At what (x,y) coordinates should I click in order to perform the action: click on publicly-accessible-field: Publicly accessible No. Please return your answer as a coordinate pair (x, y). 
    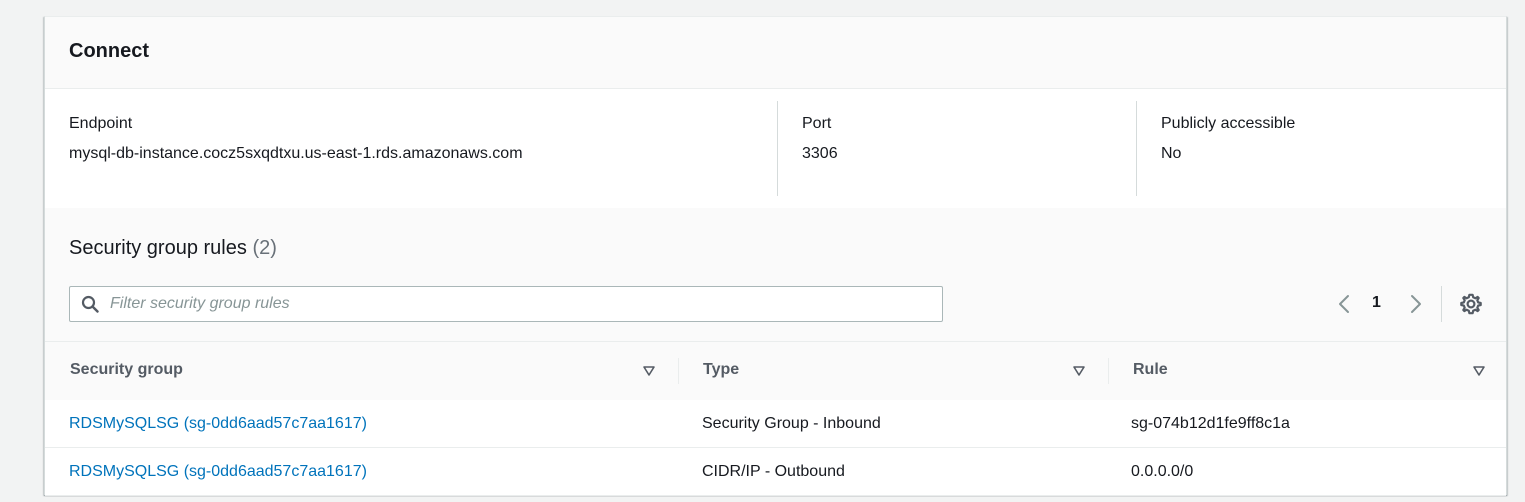
    Looking at the image, I should click on (1321, 148).